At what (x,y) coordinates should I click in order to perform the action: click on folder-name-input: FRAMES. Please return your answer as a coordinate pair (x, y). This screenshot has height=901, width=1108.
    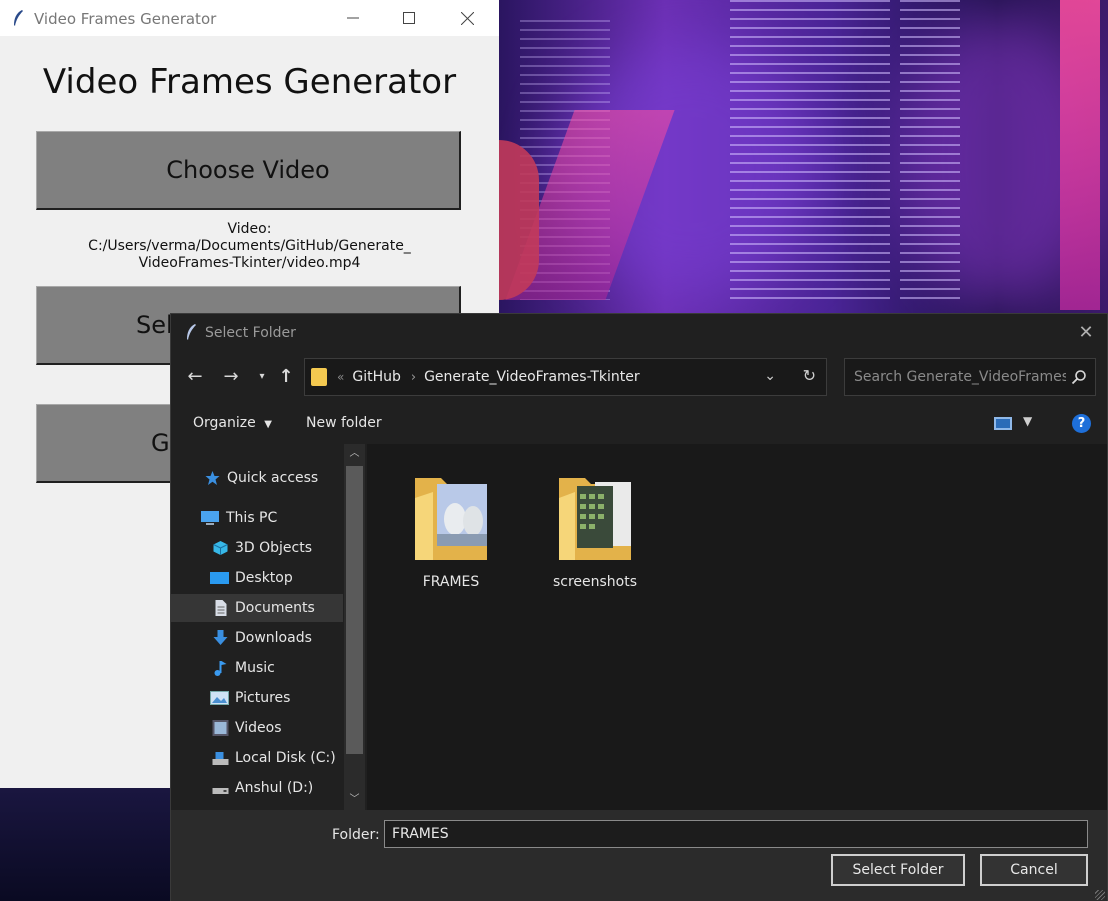
    Looking at the image, I should click on (736, 834).